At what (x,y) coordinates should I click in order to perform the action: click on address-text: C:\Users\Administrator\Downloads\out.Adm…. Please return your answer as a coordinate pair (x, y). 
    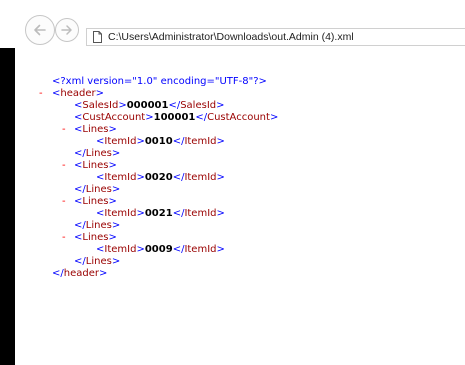
    Looking at the image, I should click on (231, 37).